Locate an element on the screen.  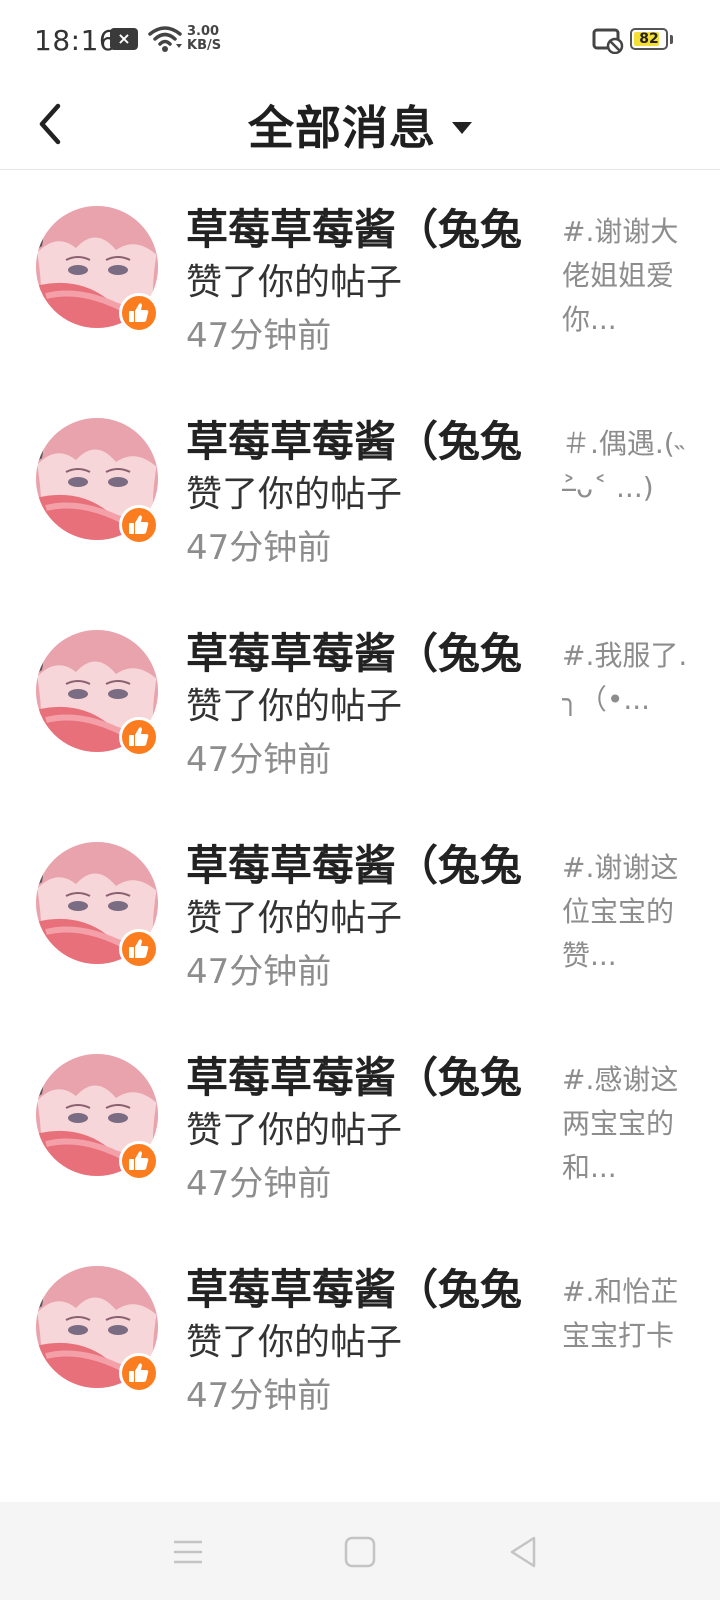
back-triangle-icon is located at coordinates (524, 1552).